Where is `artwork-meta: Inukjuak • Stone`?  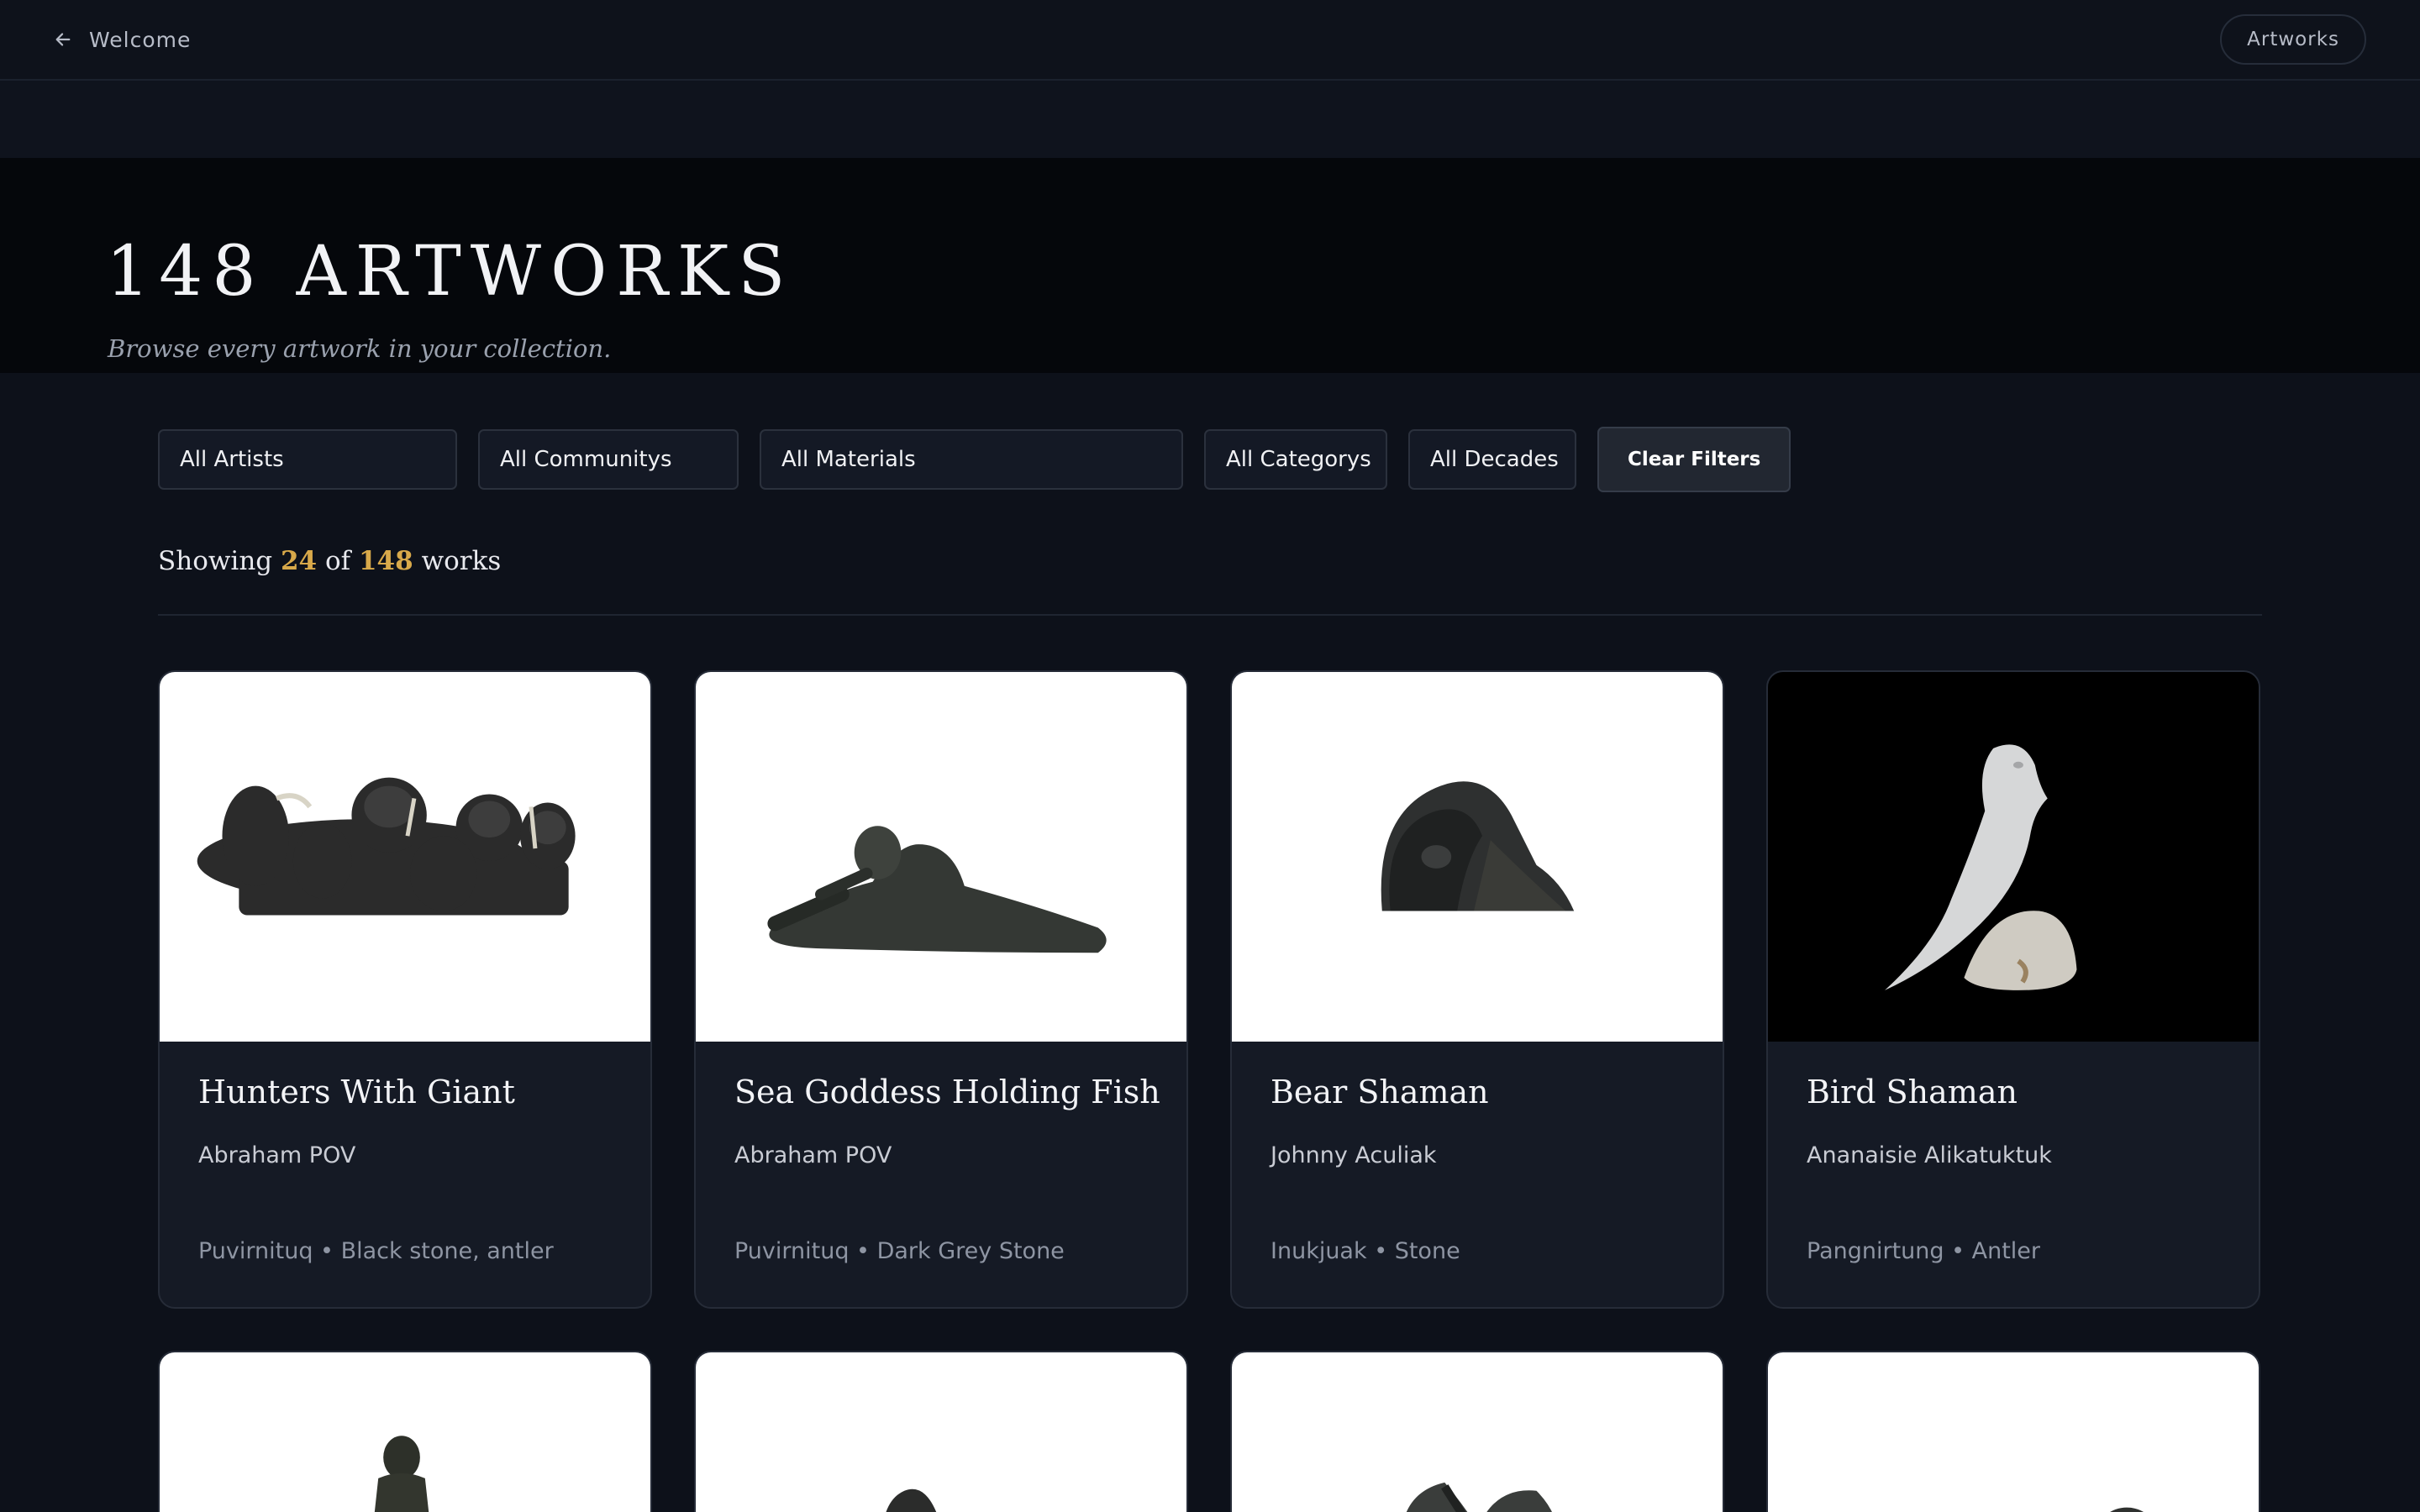
artwork-meta: Inukjuak • Stone is located at coordinates (1365, 1251).